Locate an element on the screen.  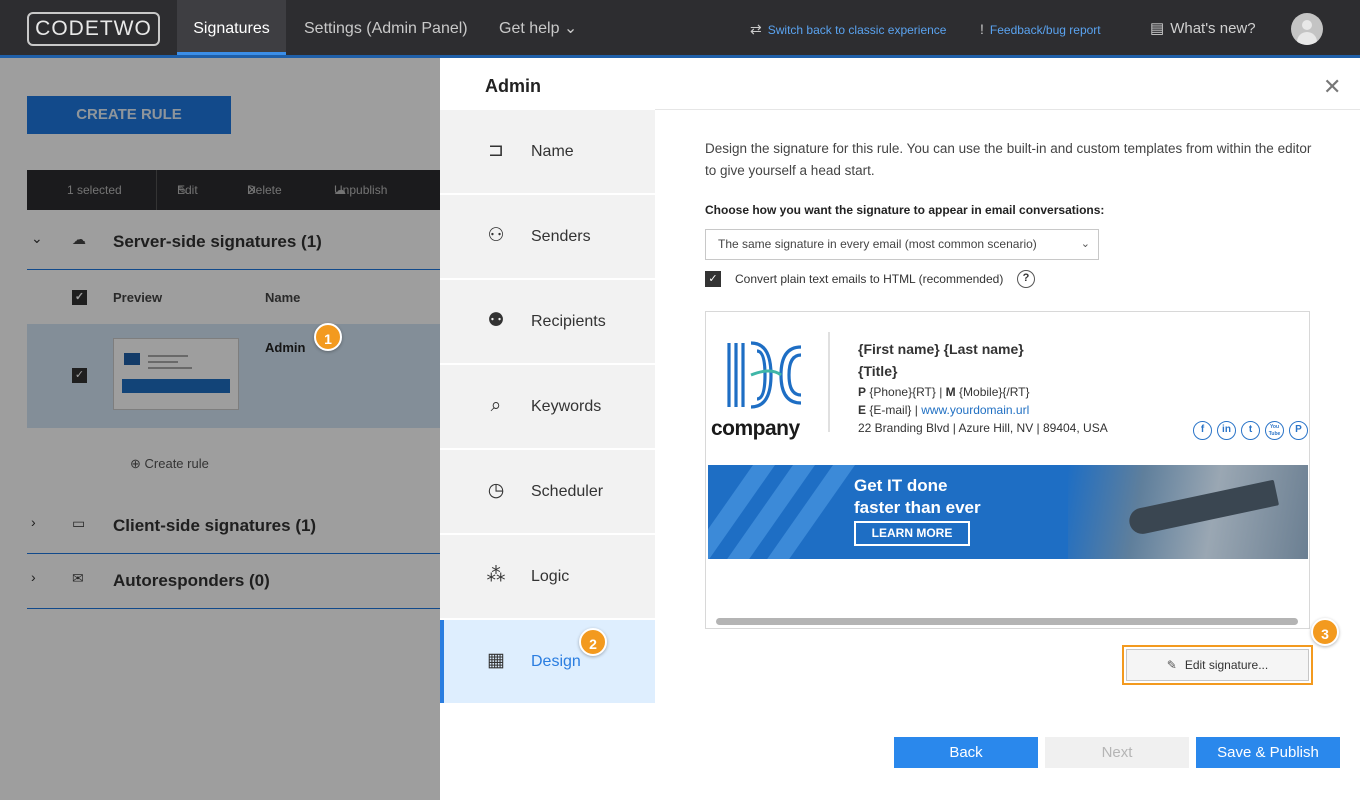
company-wordmark: company is located at coordinates (755, 428).